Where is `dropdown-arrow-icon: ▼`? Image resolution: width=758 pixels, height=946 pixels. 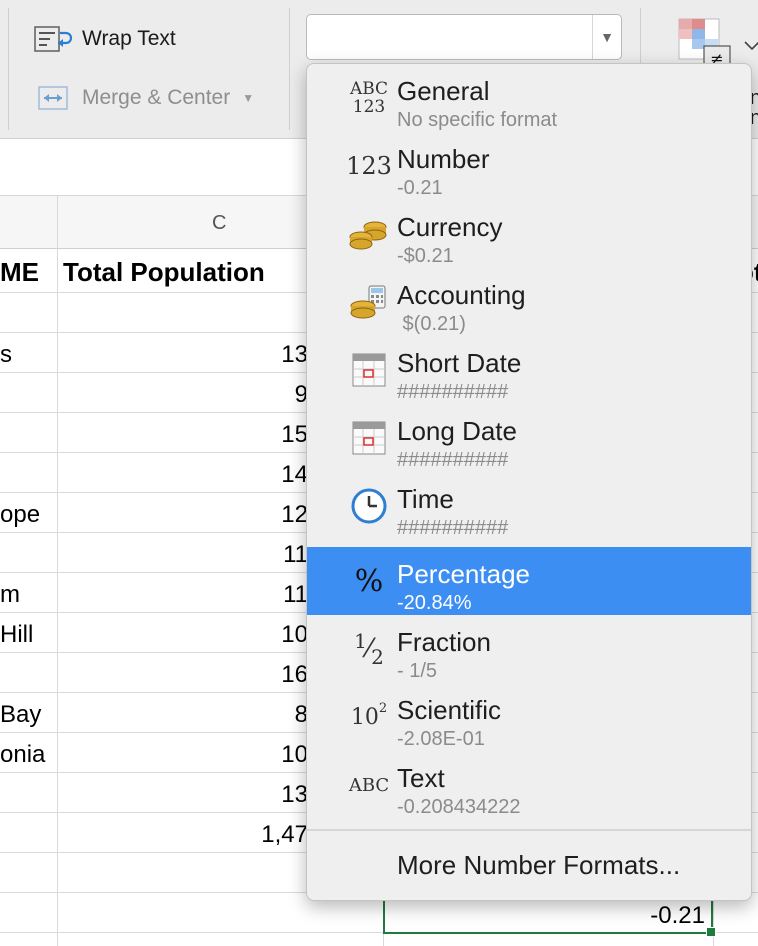
dropdown-arrow-icon: ▼ is located at coordinates (606, 37).